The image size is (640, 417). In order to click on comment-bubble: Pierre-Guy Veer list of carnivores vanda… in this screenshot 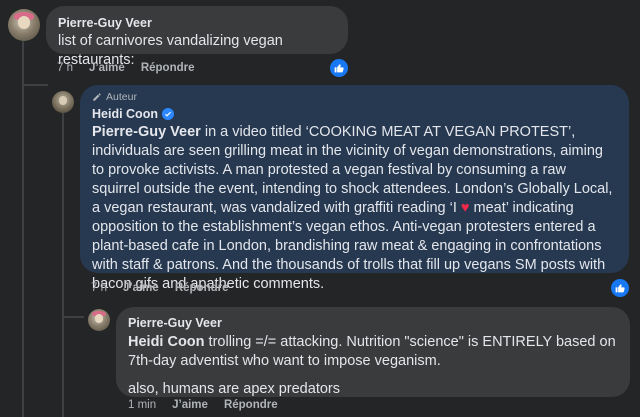, I will do `click(197, 37)`.